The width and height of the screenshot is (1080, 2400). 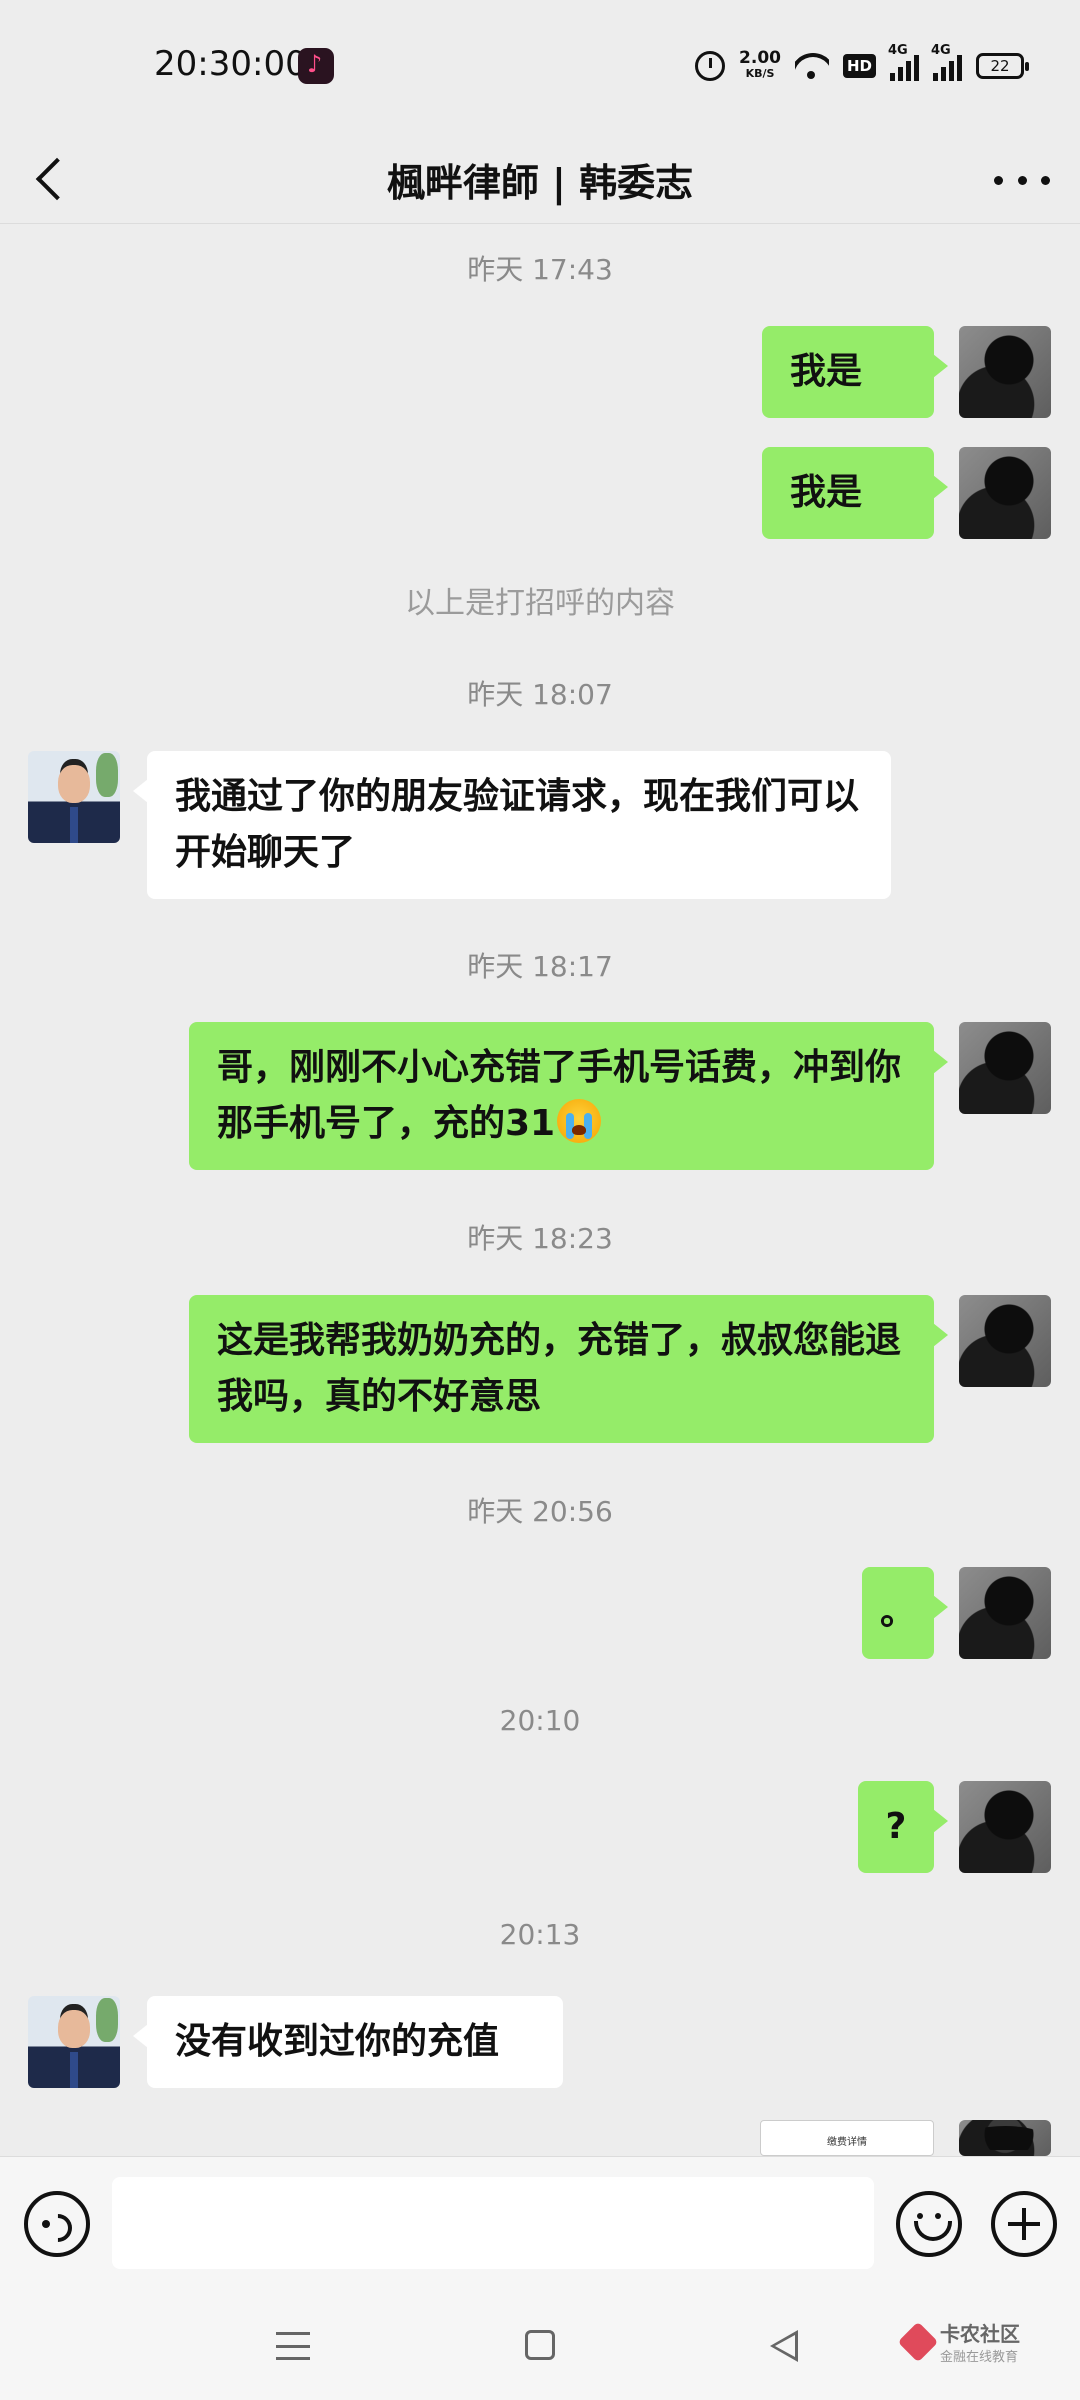 I want to click on timestamp: 20:13, so click(x=540, y=1934).